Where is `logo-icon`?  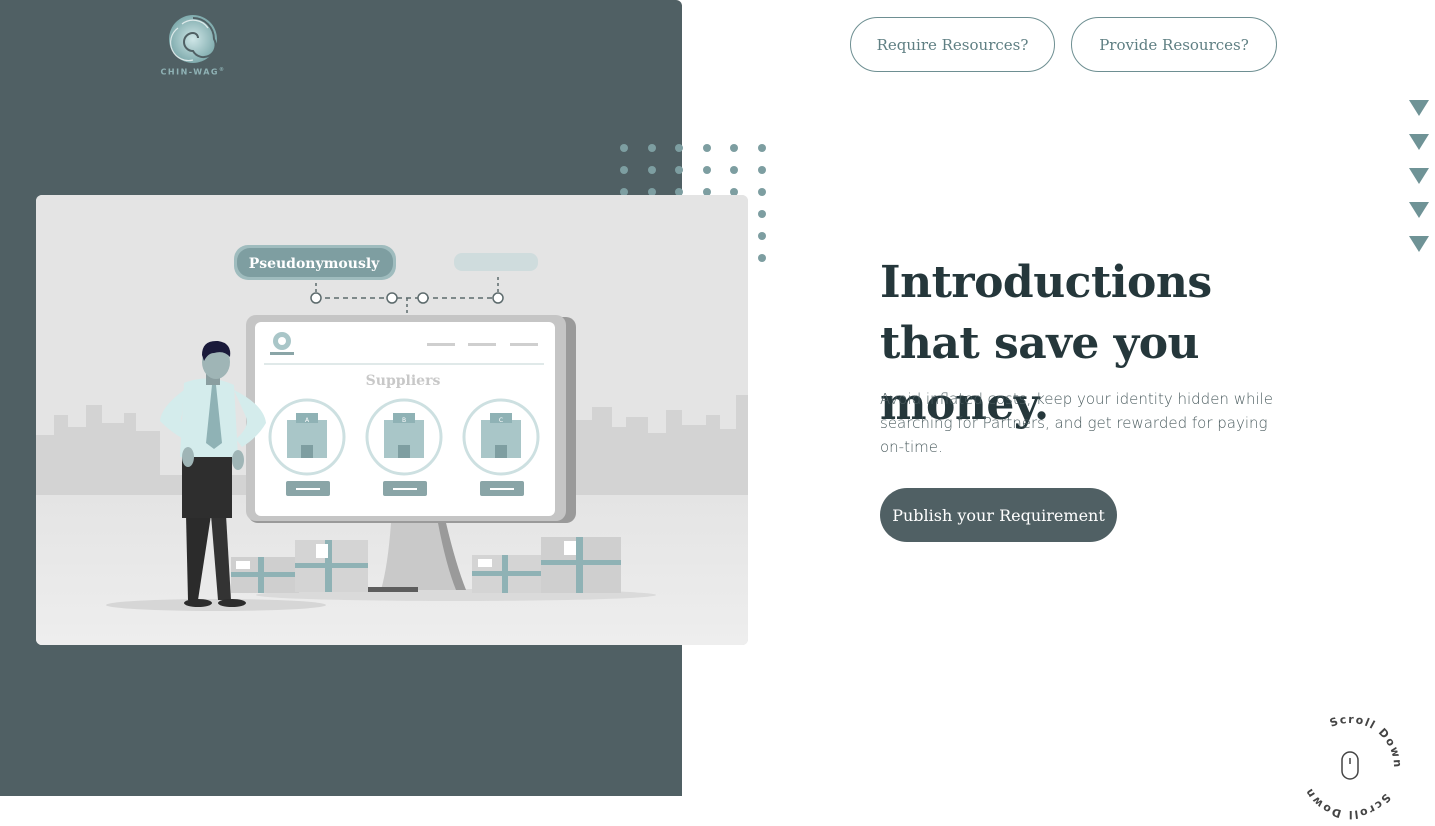
logo-icon is located at coordinates (193, 39).